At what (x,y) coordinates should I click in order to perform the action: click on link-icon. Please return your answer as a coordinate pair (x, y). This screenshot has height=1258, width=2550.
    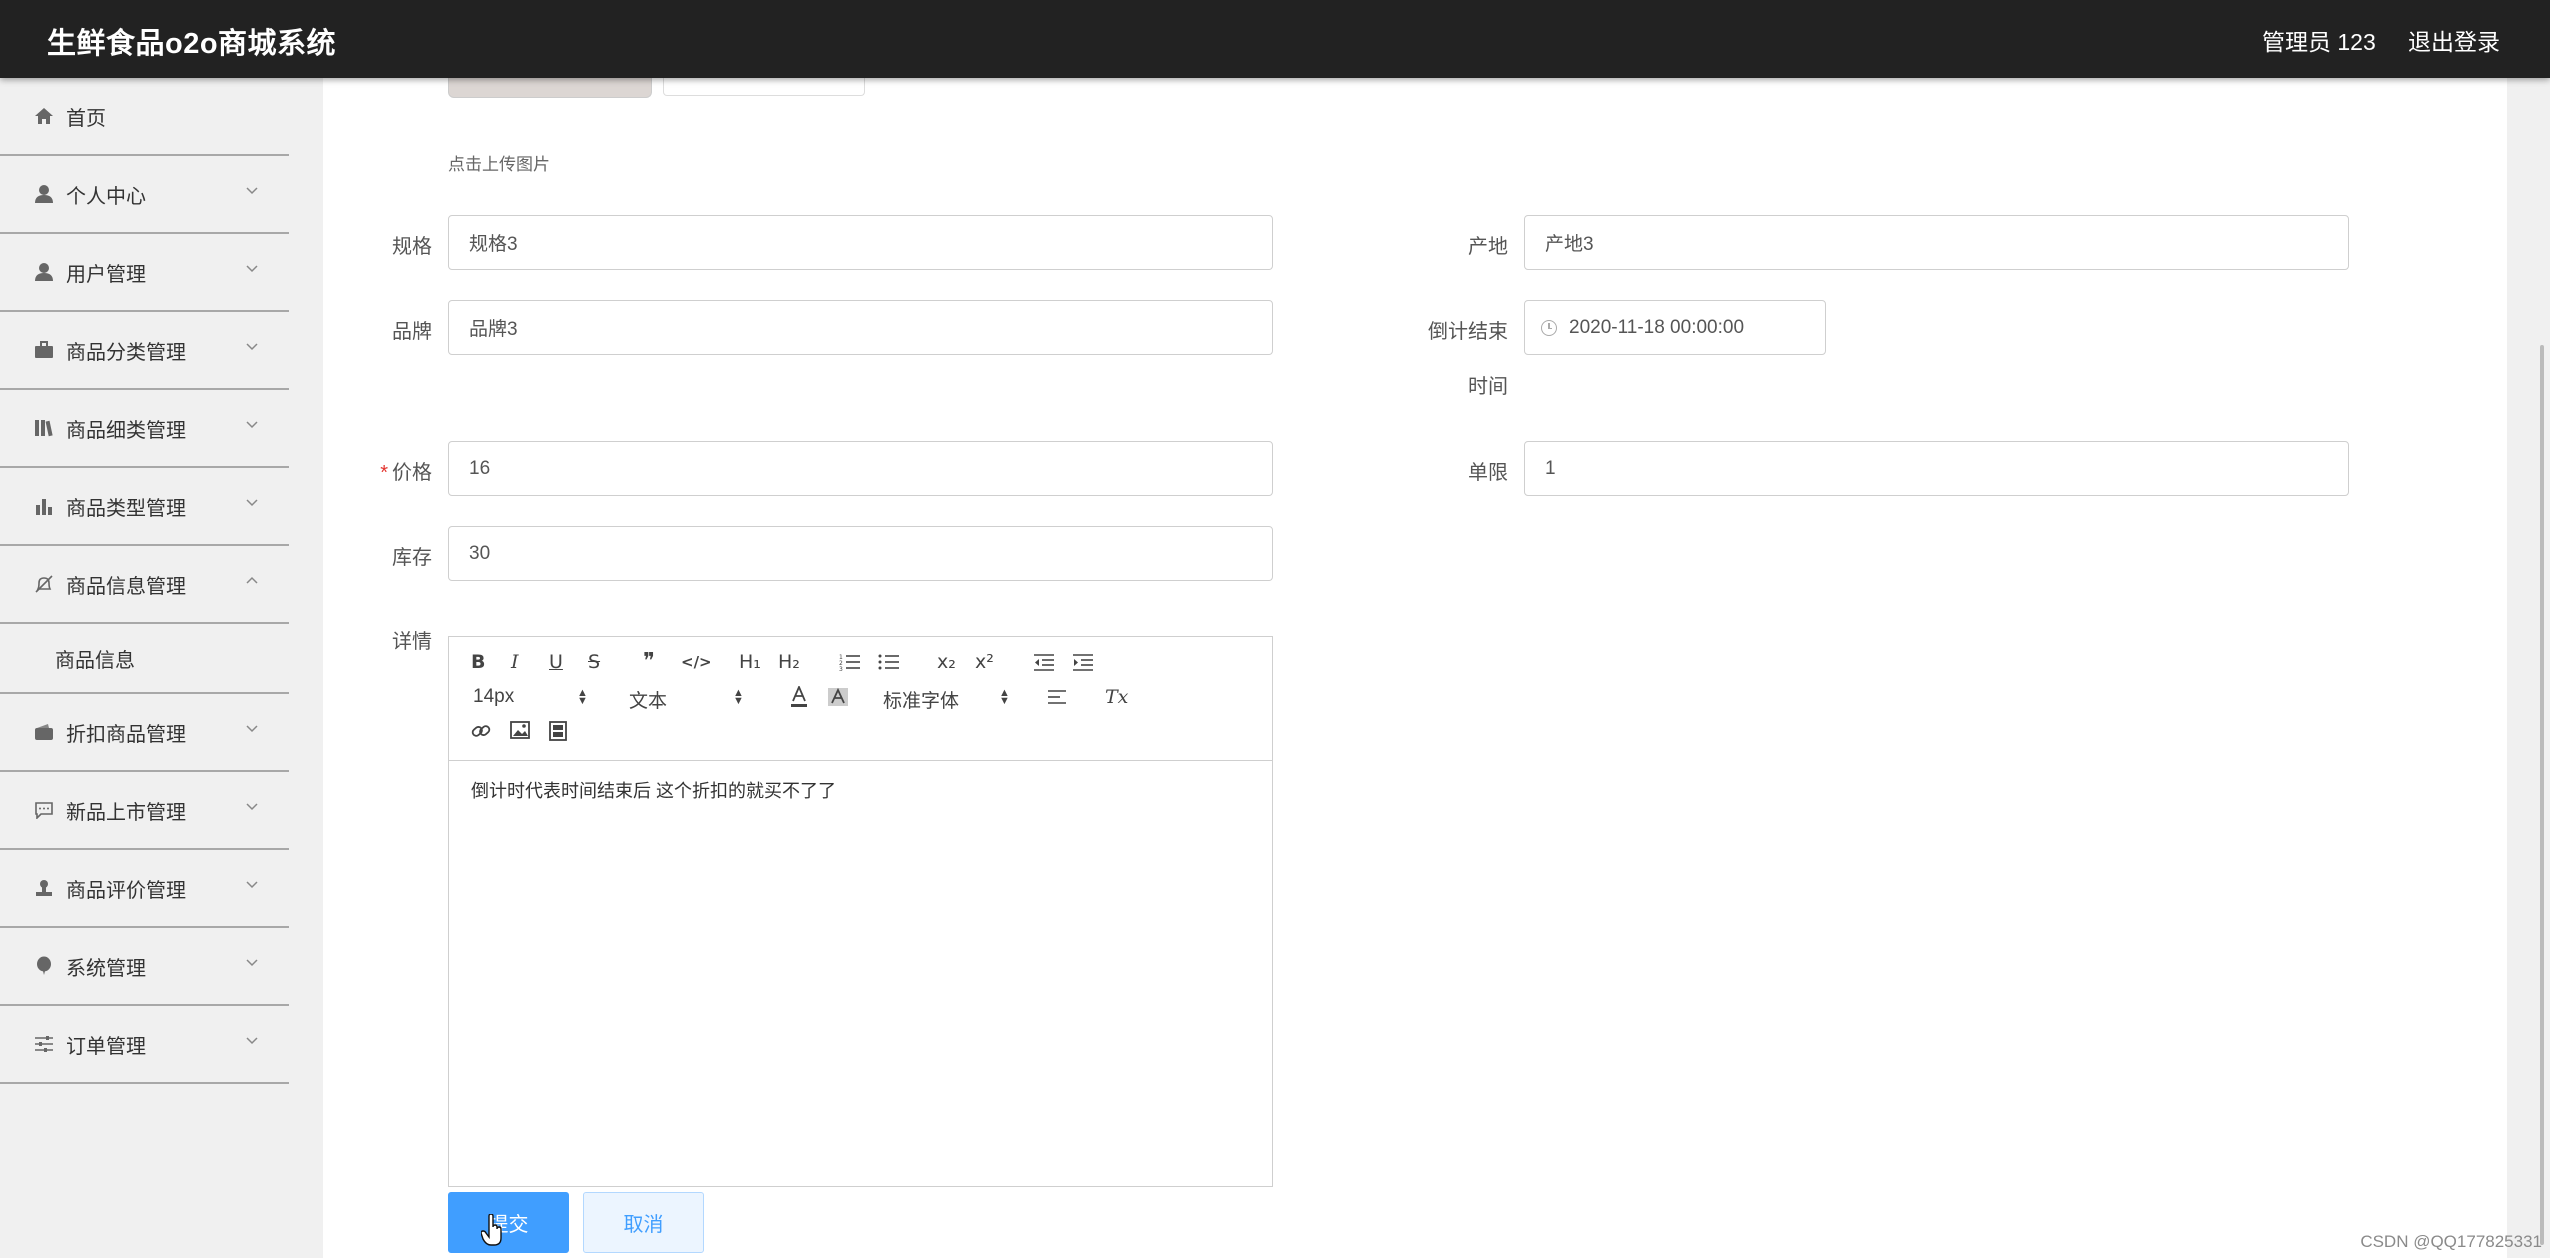
    Looking at the image, I should click on (481, 733).